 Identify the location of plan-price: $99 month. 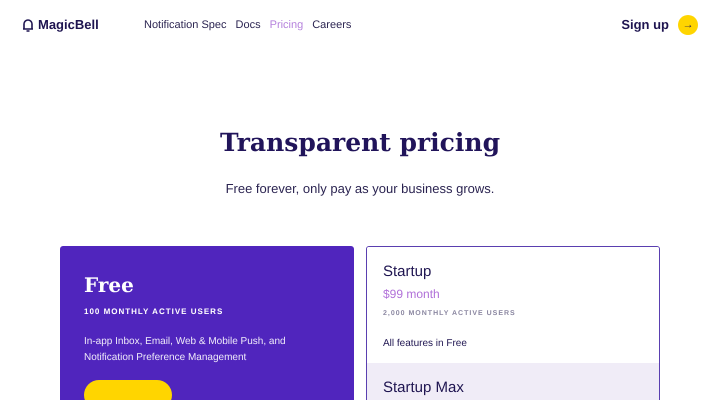
(412, 294).